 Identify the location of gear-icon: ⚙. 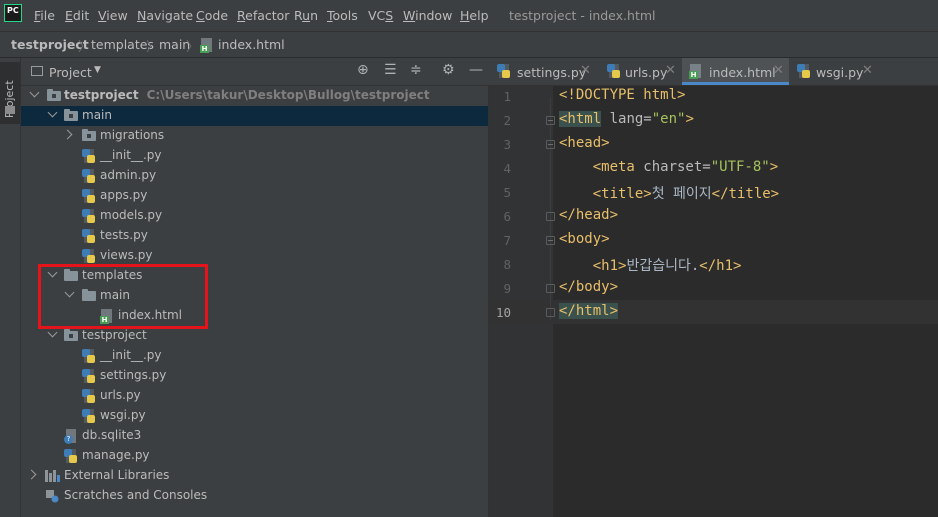
(448, 70).